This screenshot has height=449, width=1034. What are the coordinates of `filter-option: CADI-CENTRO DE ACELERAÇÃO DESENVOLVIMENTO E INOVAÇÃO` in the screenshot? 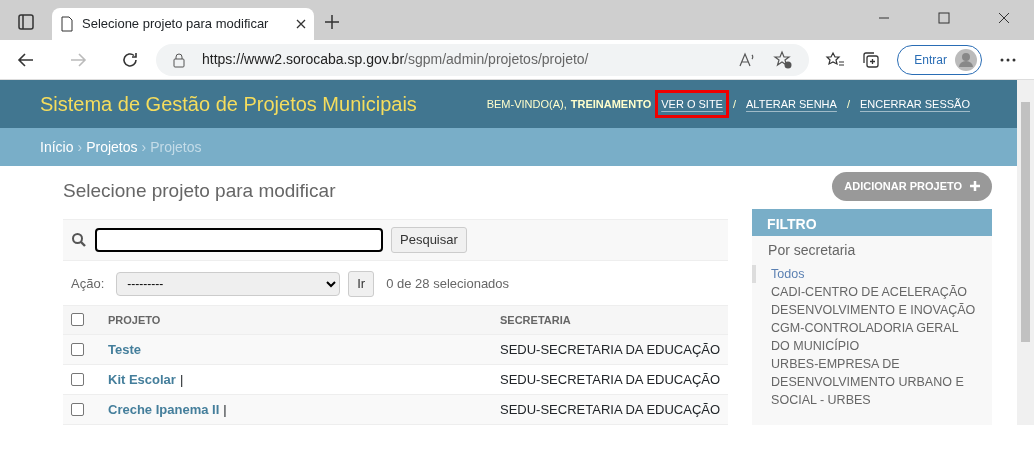 It's located at (872, 300).